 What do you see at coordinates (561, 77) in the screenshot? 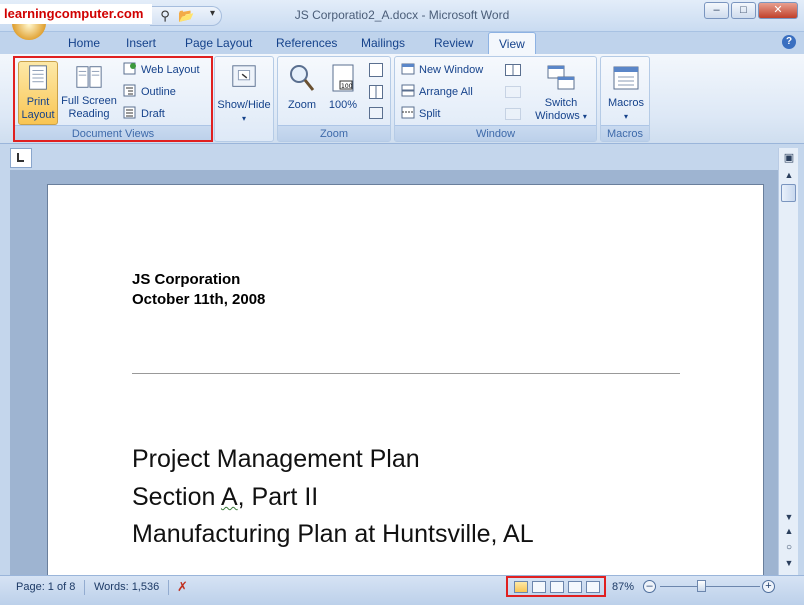
I see `switch-windows-icon` at bounding box center [561, 77].